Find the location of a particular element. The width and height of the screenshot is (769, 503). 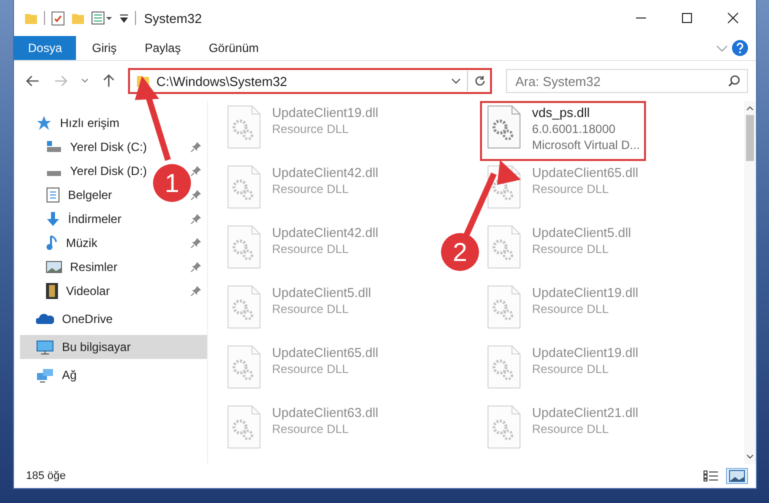

sidebar-item: İndirmeler is located at coordinates (110, 219).